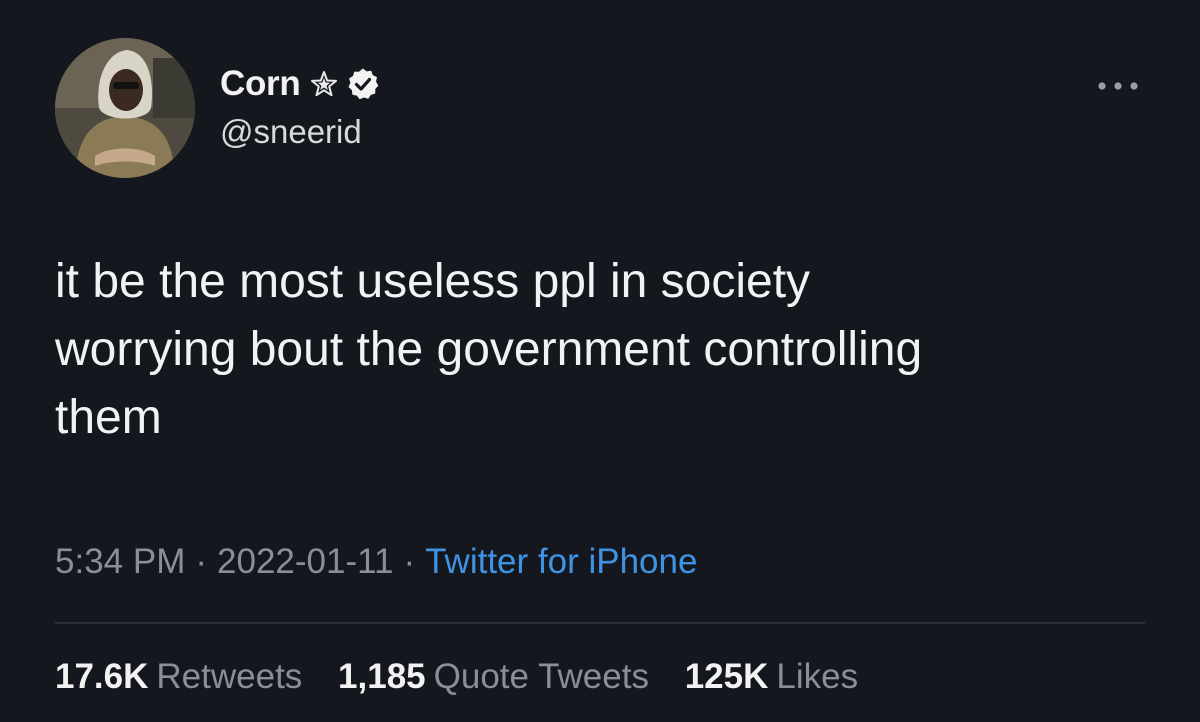 Image resolution: width=1200 pixels, height=722 pixels. I want to click on tweet-source-link: Twitter for iPhone, so click(561, 561).